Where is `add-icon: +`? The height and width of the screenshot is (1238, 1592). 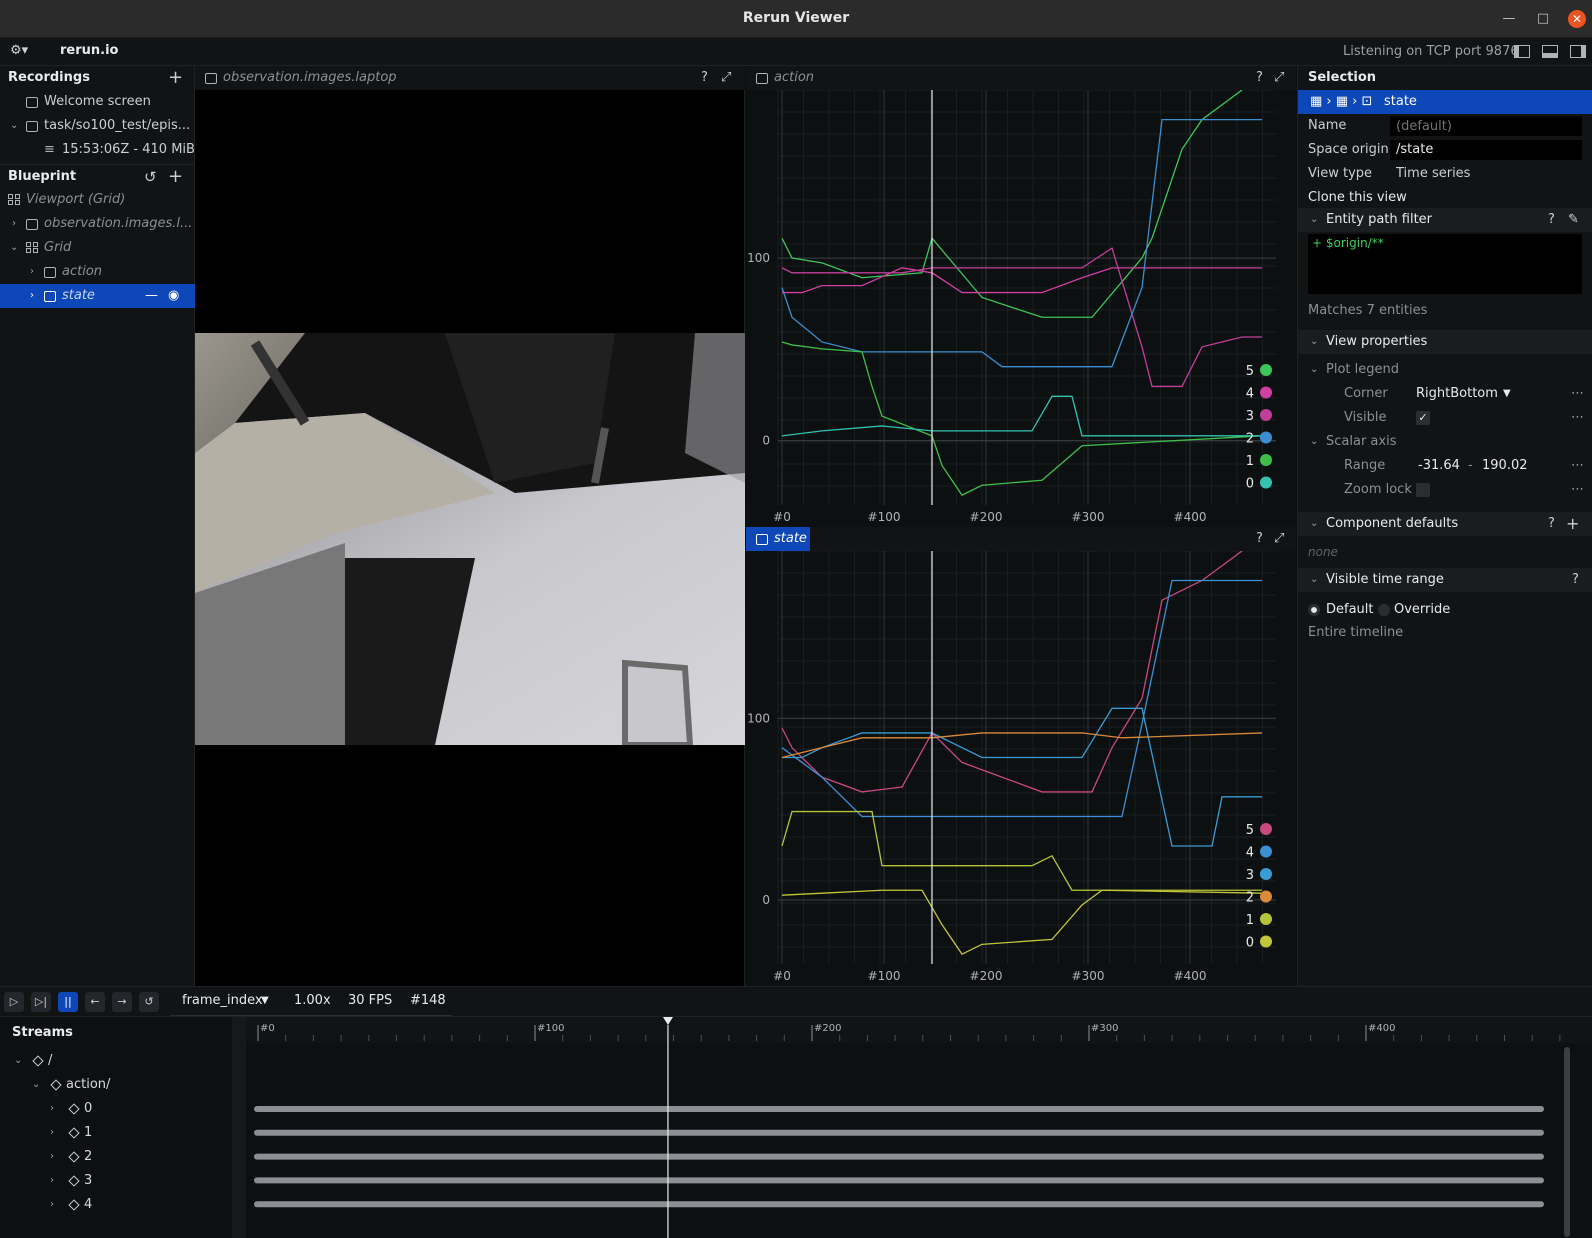
add-icon: + is located at coordinates (1572, 524).